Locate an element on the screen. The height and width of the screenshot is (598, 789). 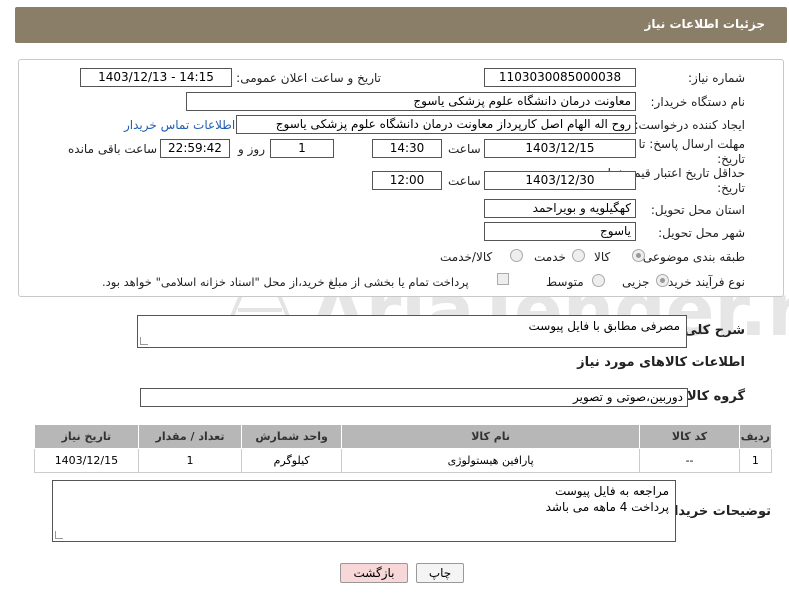
category-option-service: خدمت is located at coordinates (550, 257).